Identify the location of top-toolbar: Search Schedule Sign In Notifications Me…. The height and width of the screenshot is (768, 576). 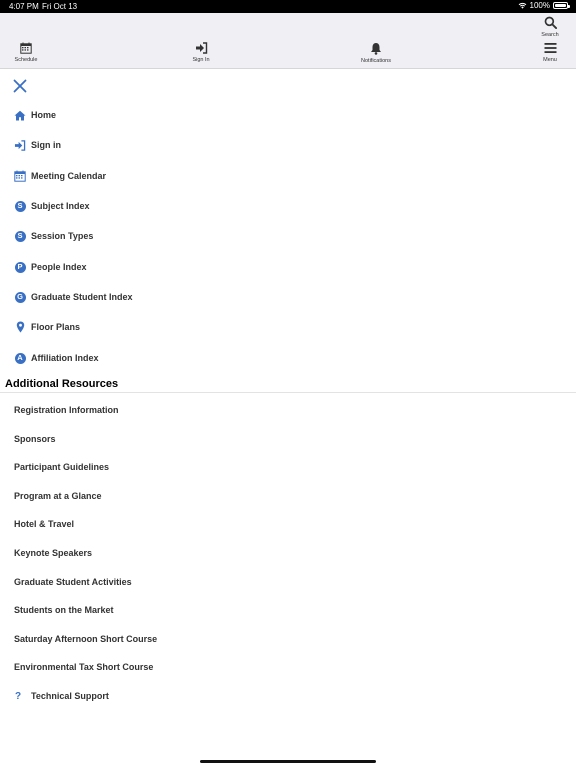
(288, 41).